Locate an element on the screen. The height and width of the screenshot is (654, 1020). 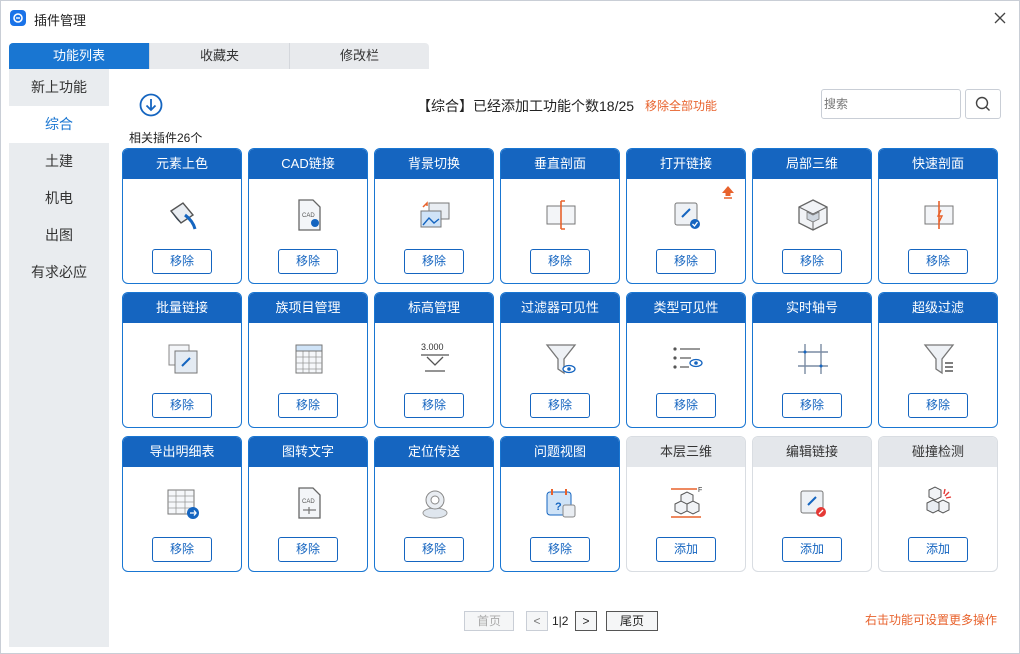
cad-to-text-icon: CAD is located at coordinates (309, 503).